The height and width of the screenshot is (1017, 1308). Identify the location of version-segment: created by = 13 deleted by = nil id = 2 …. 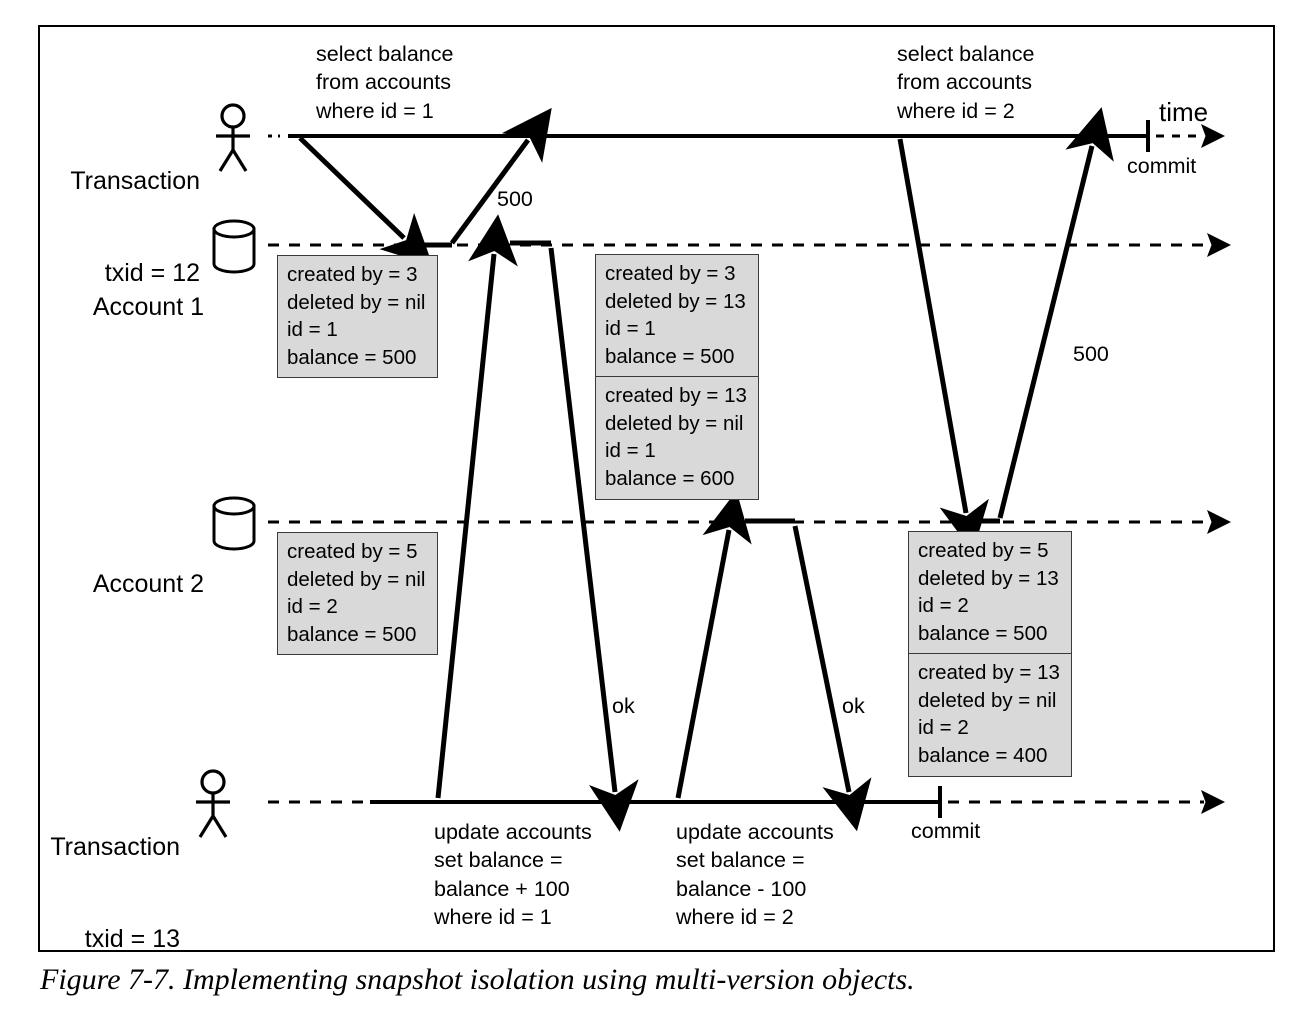
(990, 714).